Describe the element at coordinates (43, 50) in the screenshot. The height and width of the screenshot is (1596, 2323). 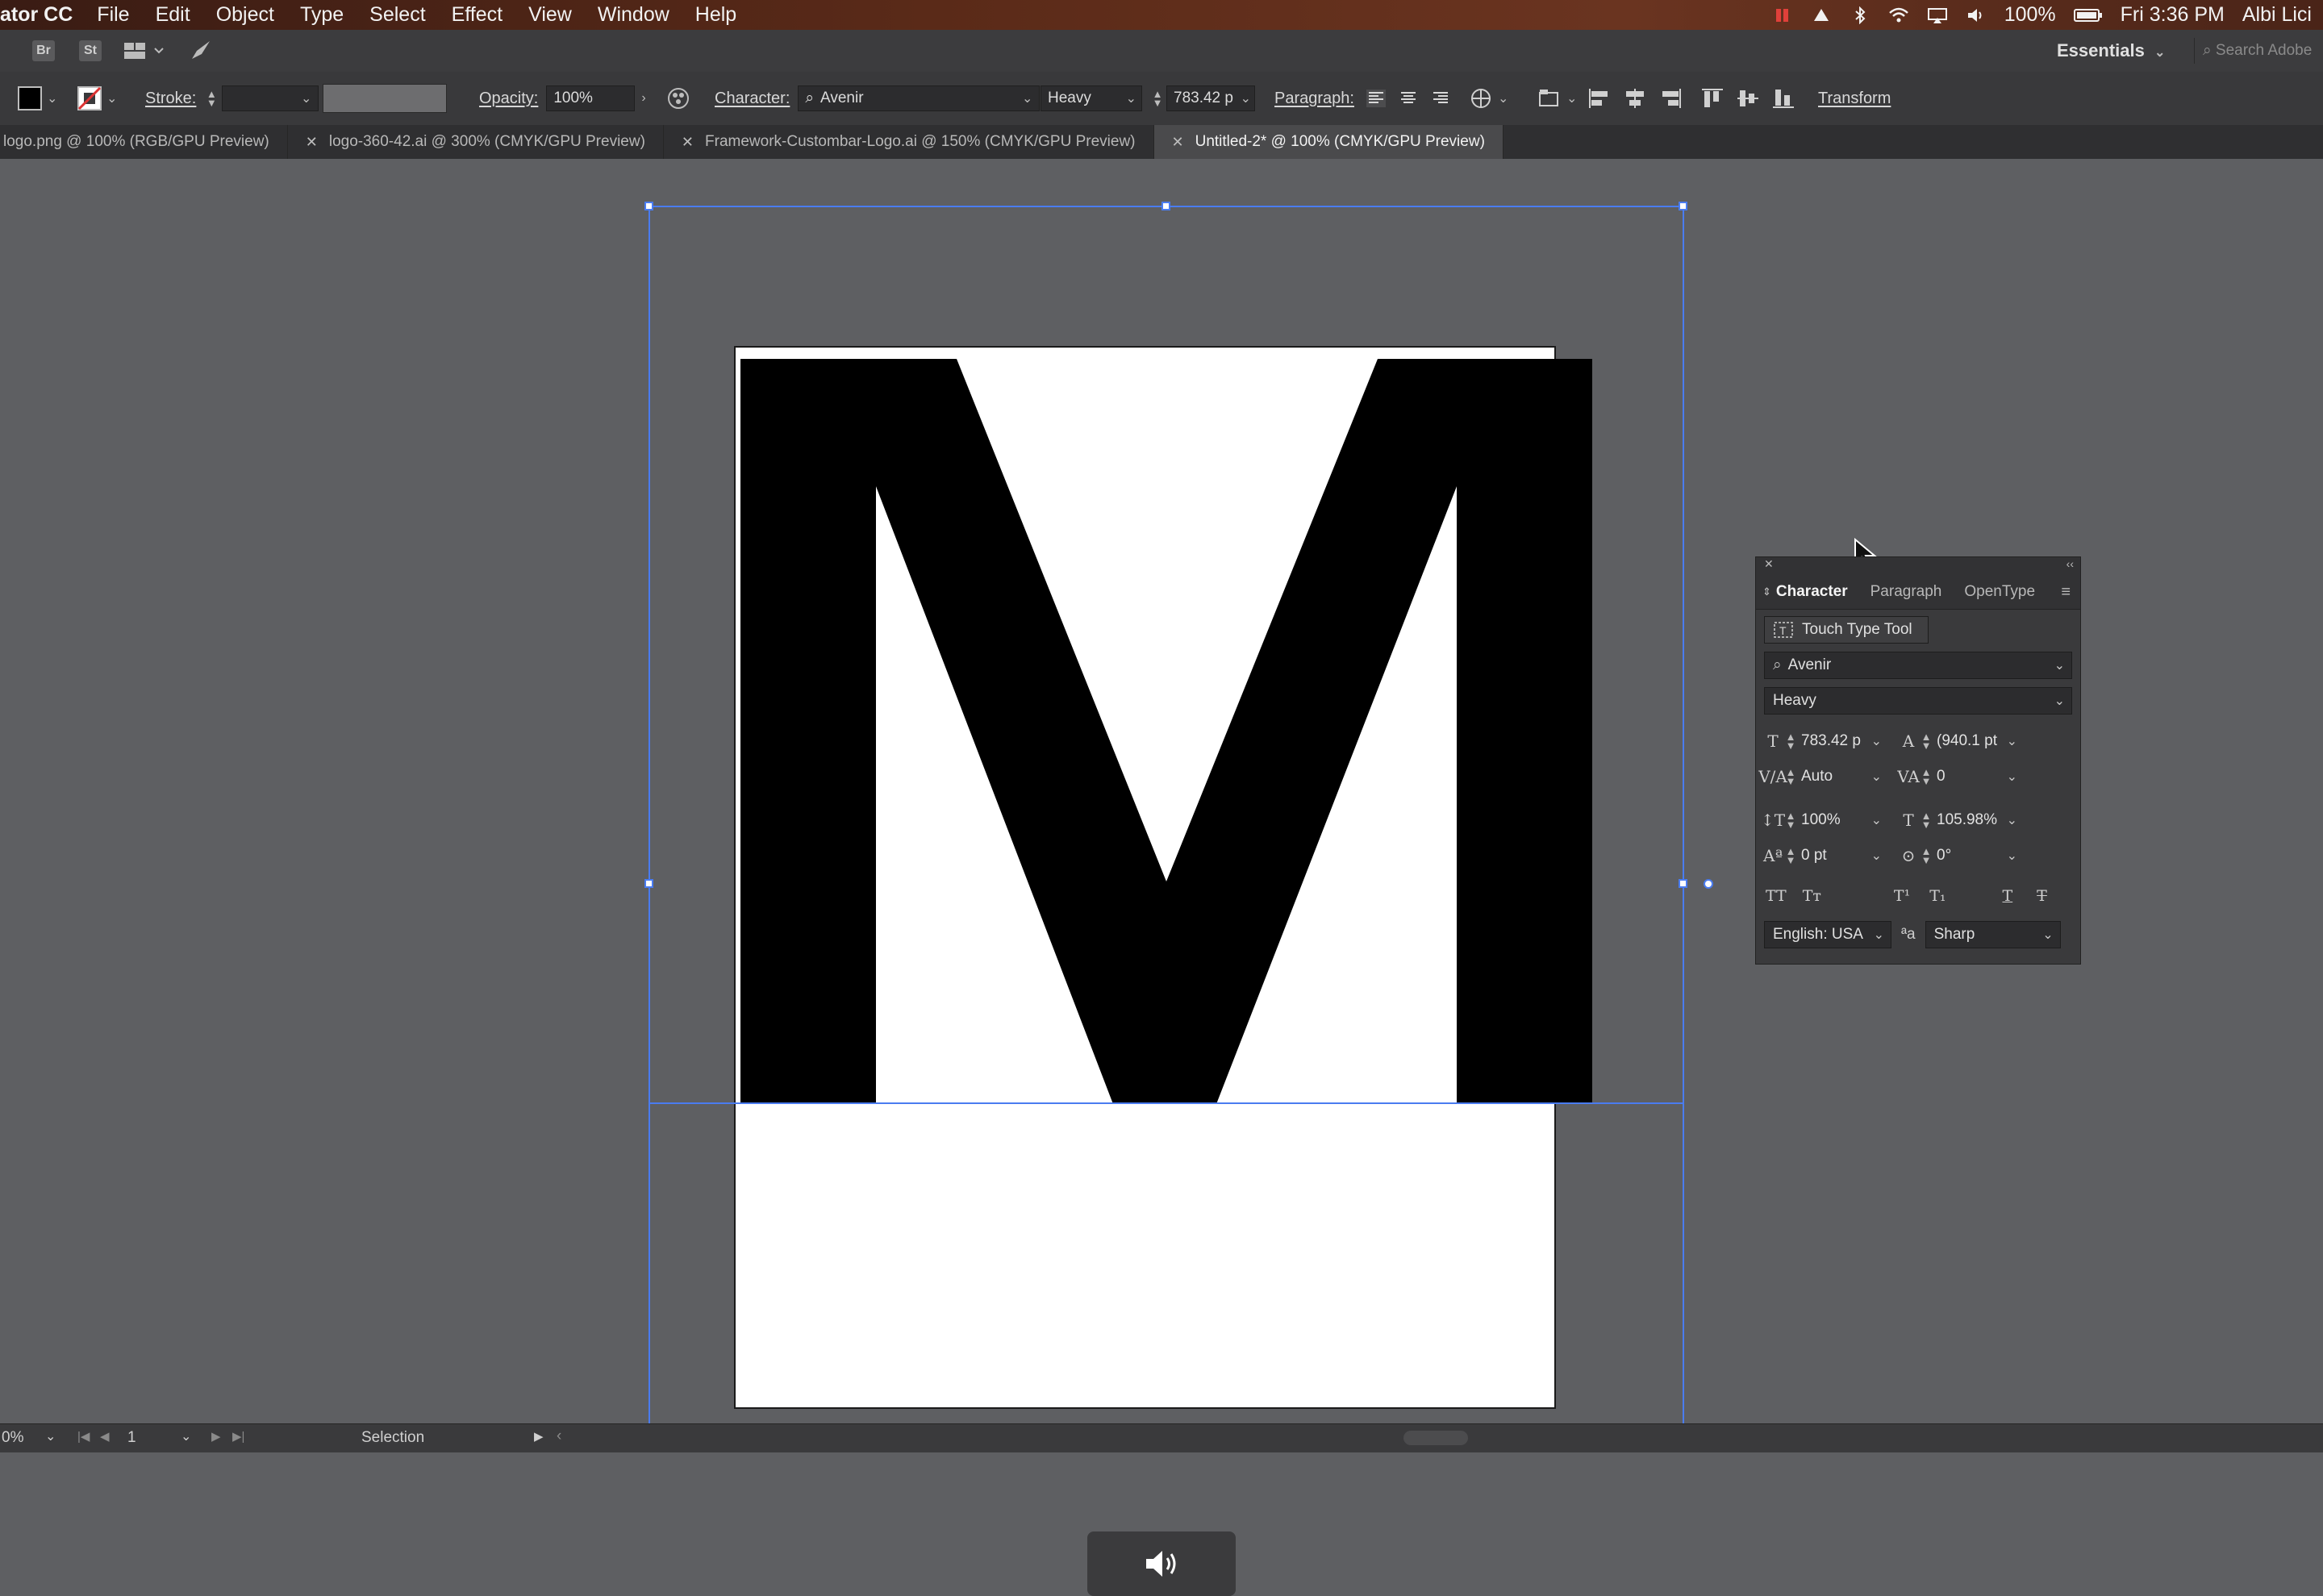
I see `bridge-button: Br` at that location.